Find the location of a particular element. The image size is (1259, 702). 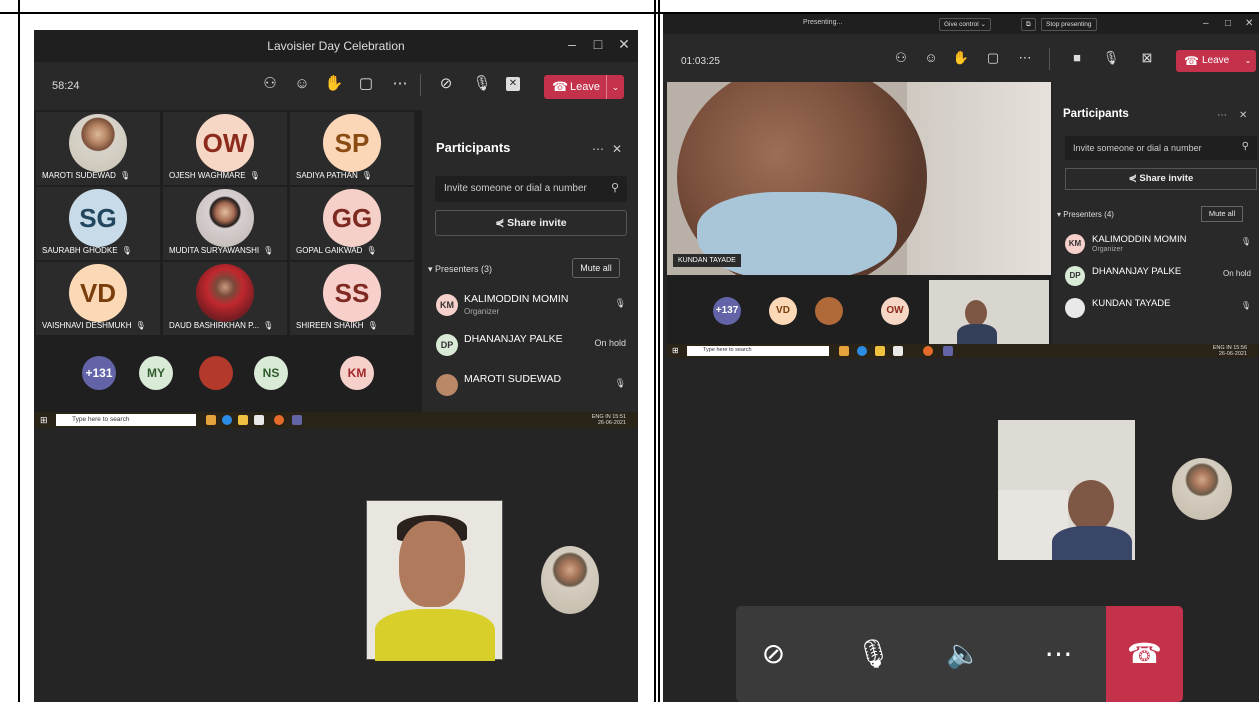

more-participants-badge: +137 is located at coordinates (727, 311).